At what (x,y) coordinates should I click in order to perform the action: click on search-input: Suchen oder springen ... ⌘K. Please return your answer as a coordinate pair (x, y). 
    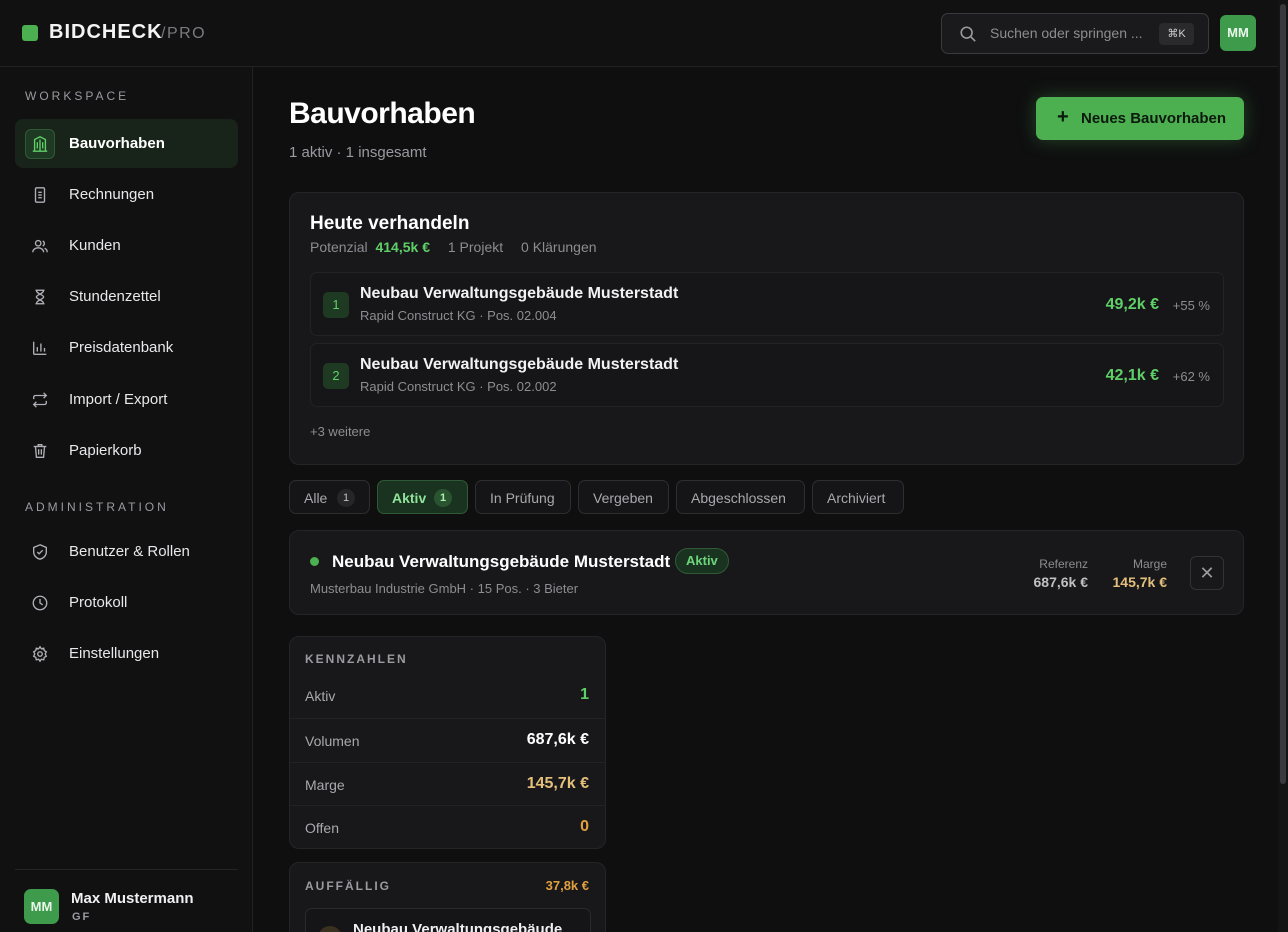
    Looking at the image, I should click on (1075, 33).